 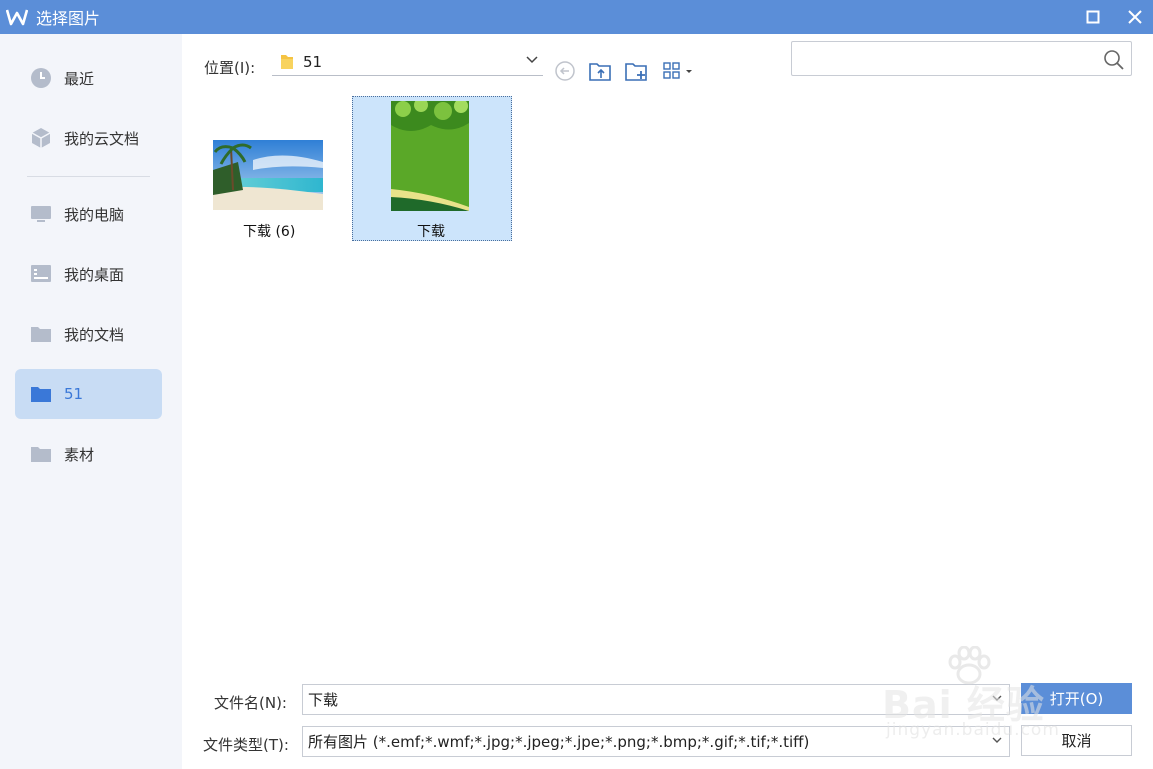 I want to click on sidebar-item-desktop: 我的桌面, so click(x=88, y=274).